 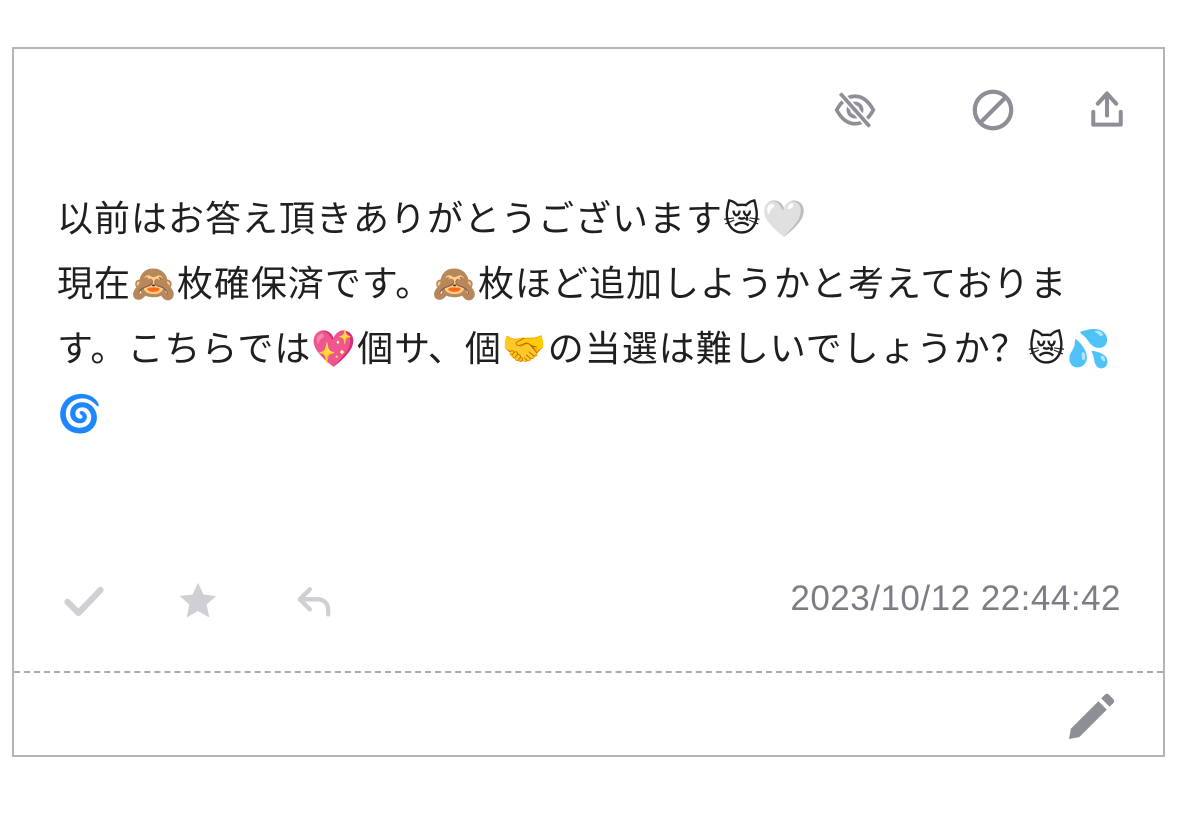 I want to click on reply-button, so click(x=314, y=601).